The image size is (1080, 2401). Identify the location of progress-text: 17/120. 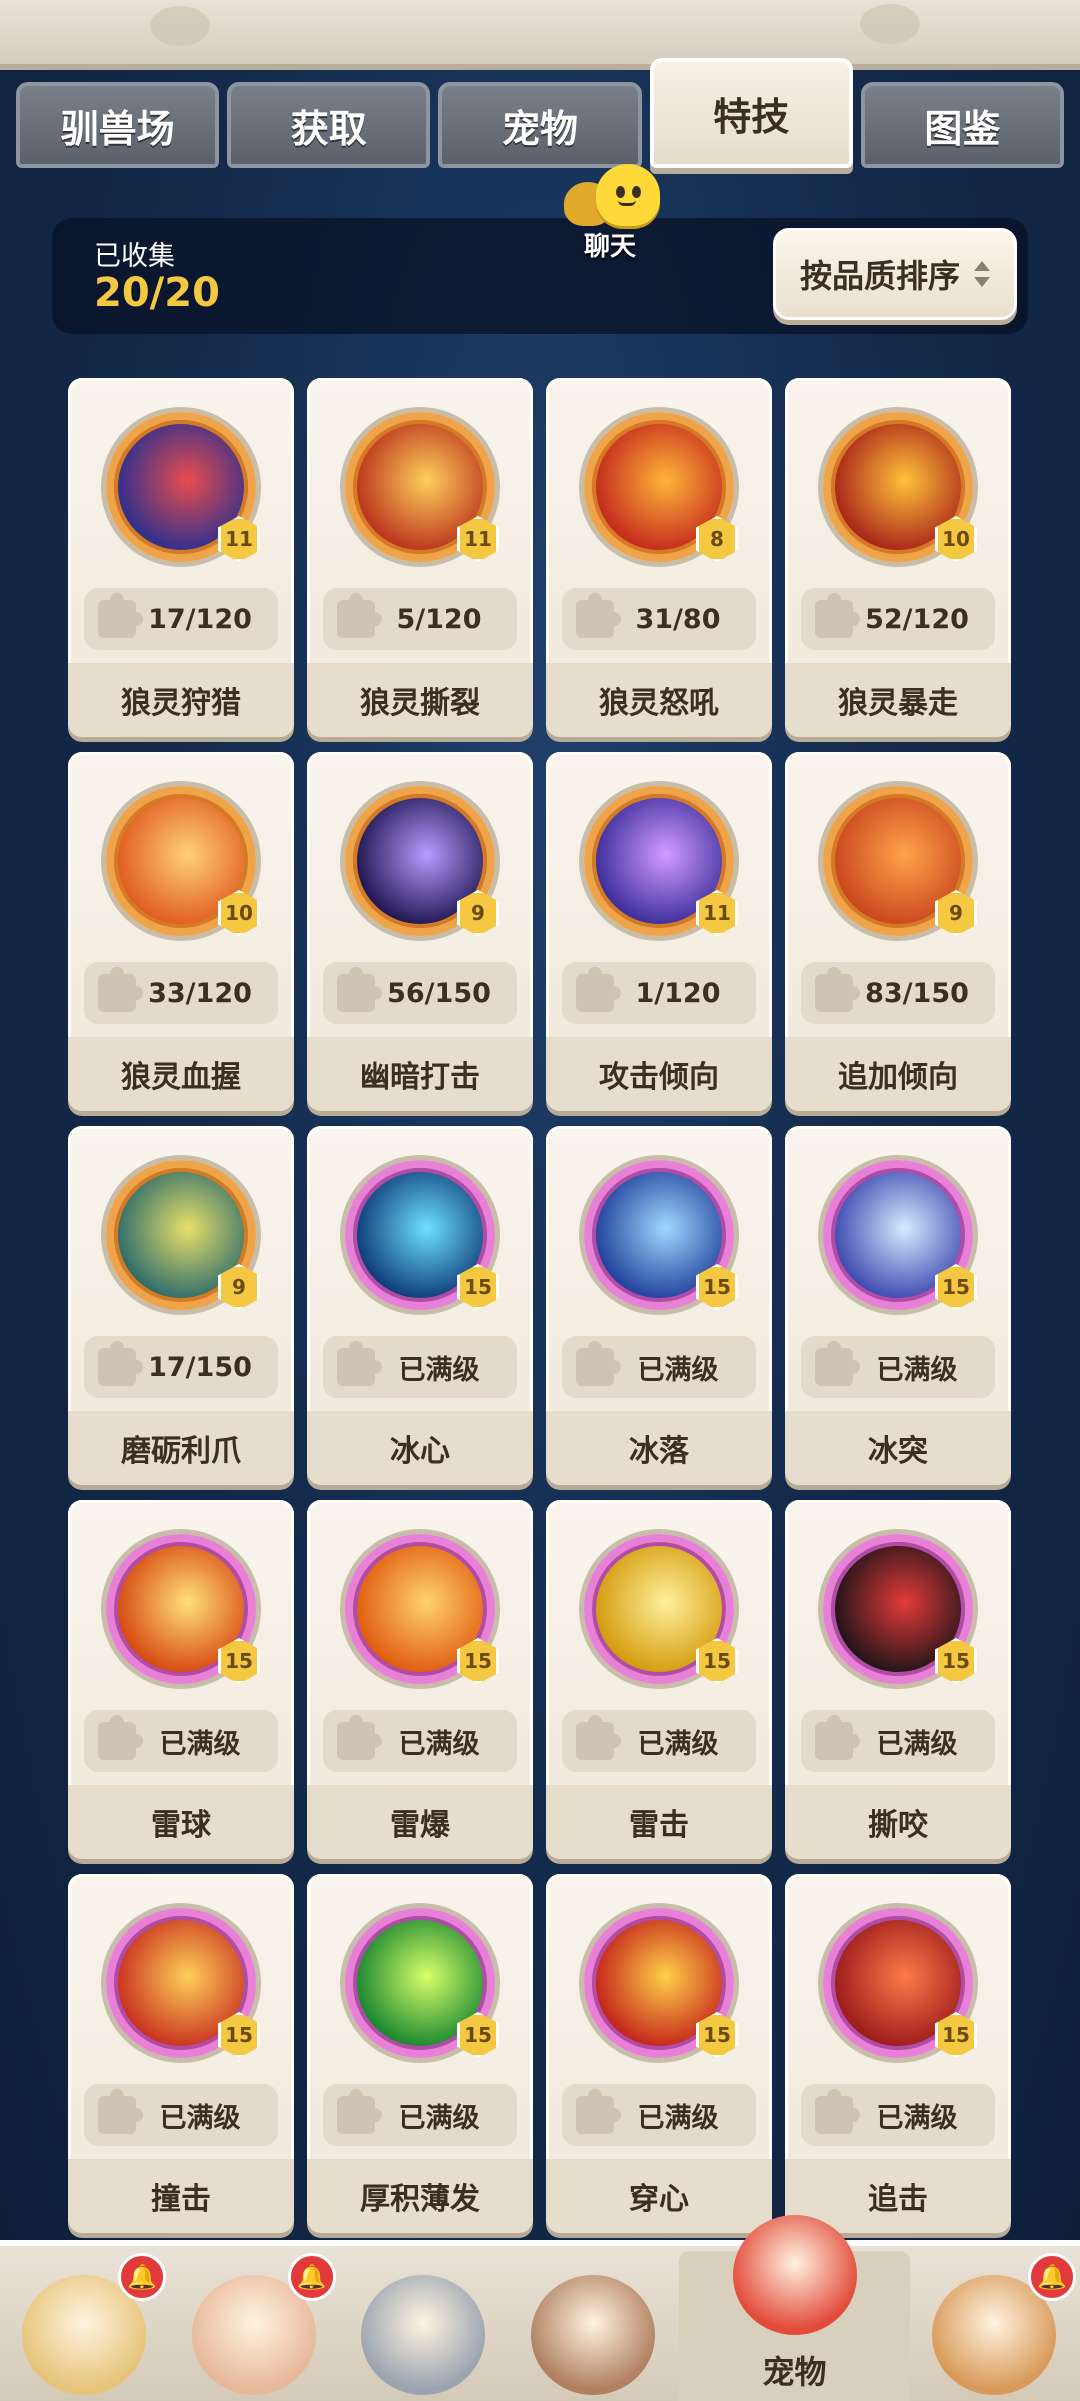
(200, 619).